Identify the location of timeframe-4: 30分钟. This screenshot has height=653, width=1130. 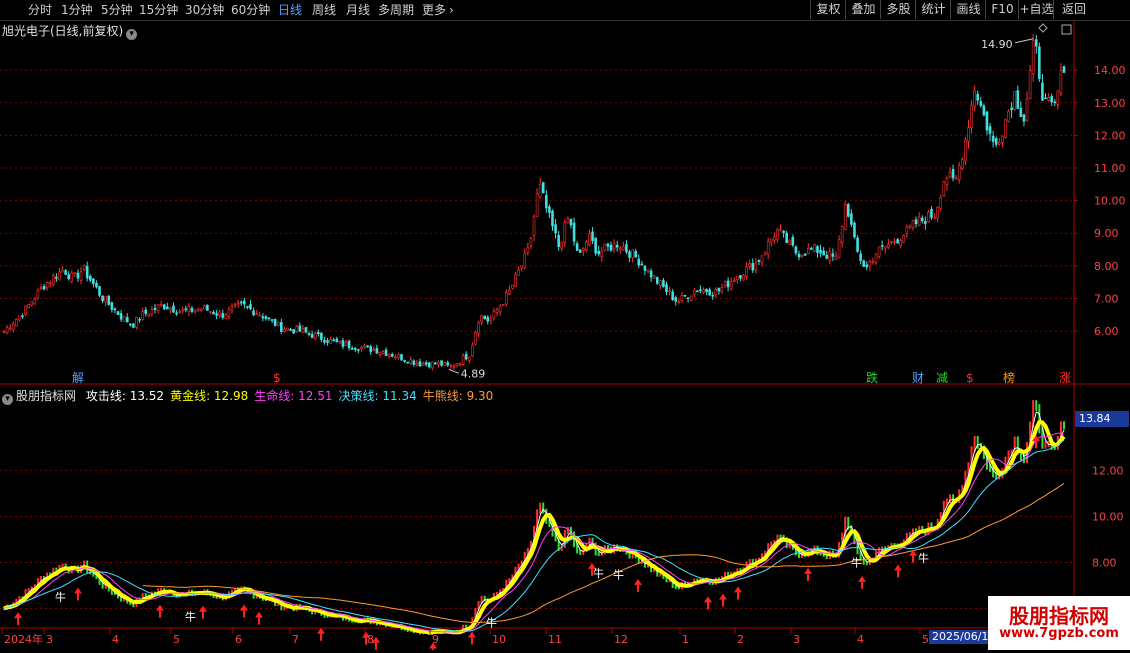
(204, 10).